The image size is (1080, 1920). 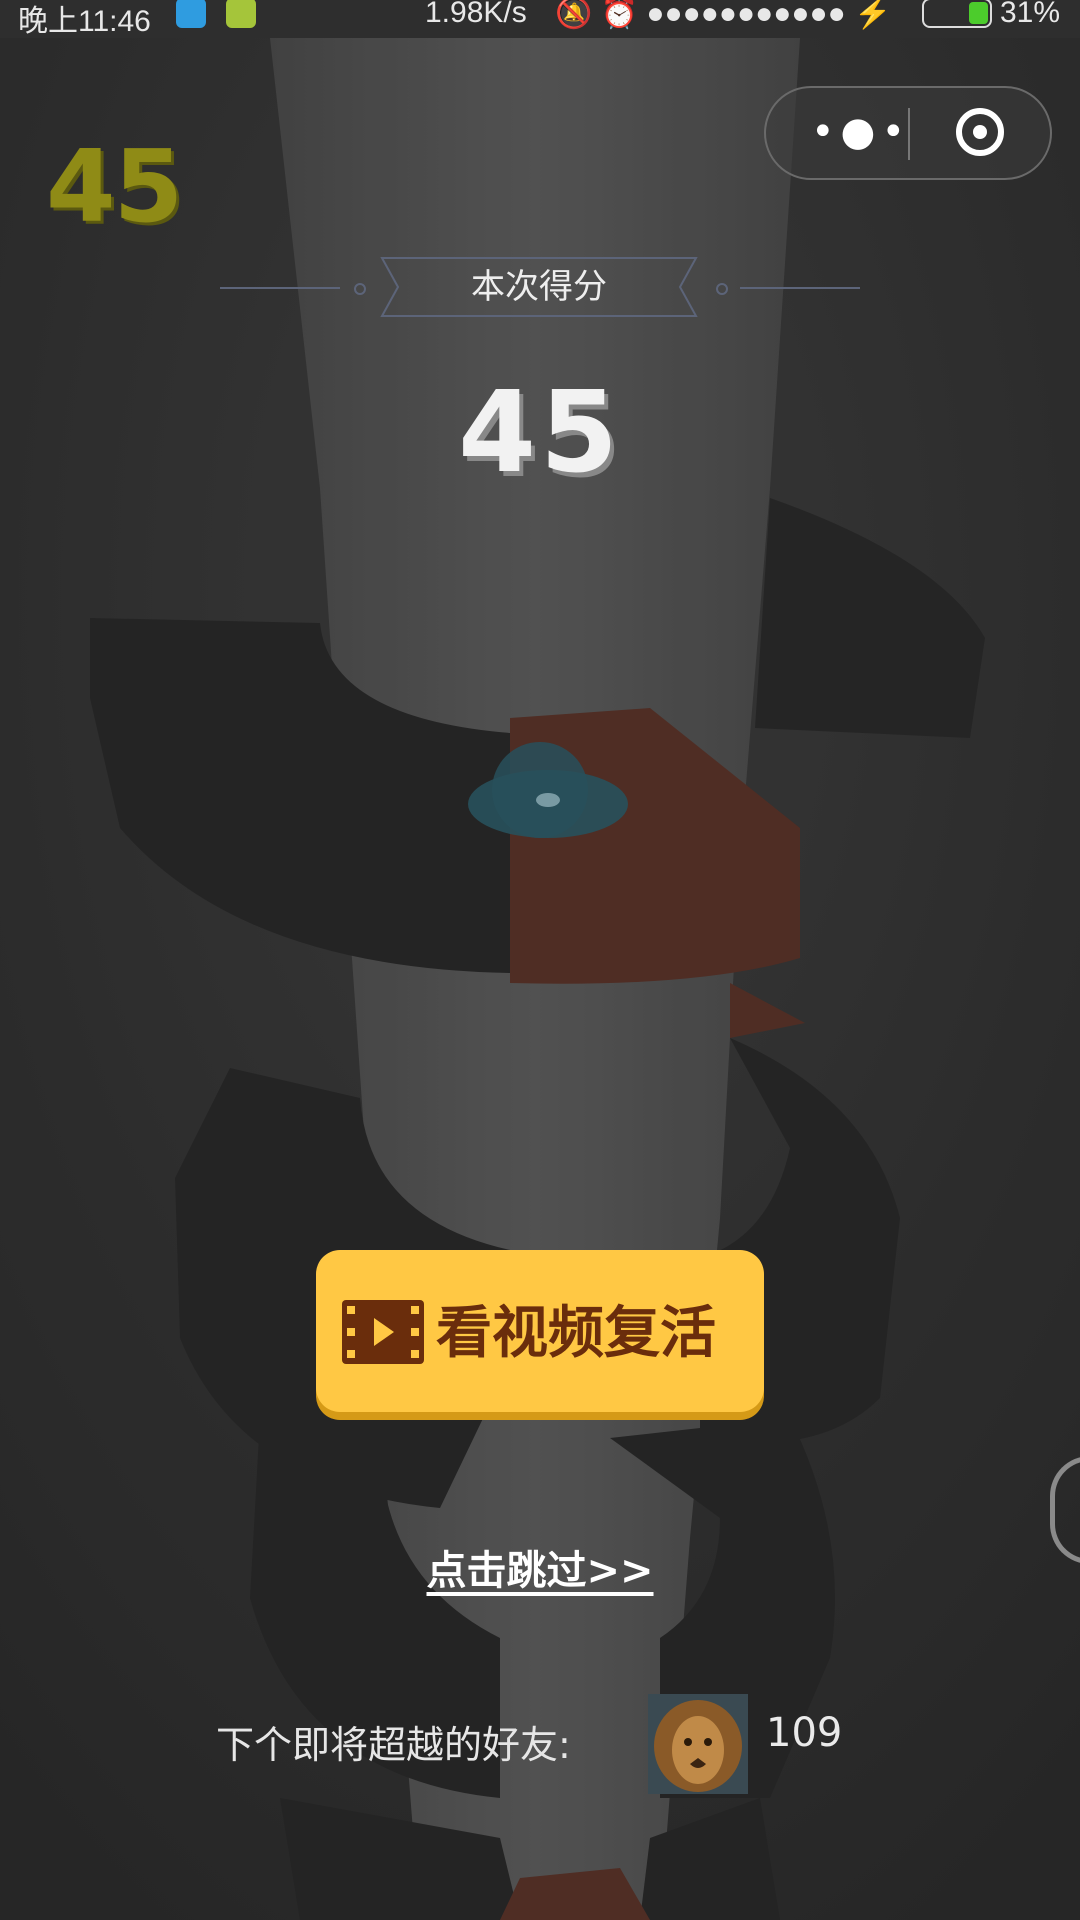 I want to click on status-bar: 晚上11:46 1.98K/s 🔕 ⏰ ●●●●●●●●●●● ⚡ 31%, so click(x=540, y=19).